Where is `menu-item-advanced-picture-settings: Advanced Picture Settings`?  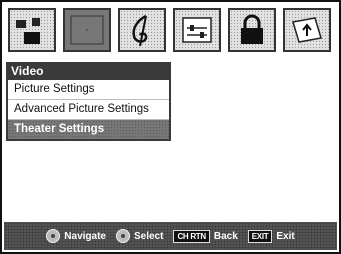 menu-item-advanced-picture-settings: Advanced Picture Settings is located at coordinates (88, 110).